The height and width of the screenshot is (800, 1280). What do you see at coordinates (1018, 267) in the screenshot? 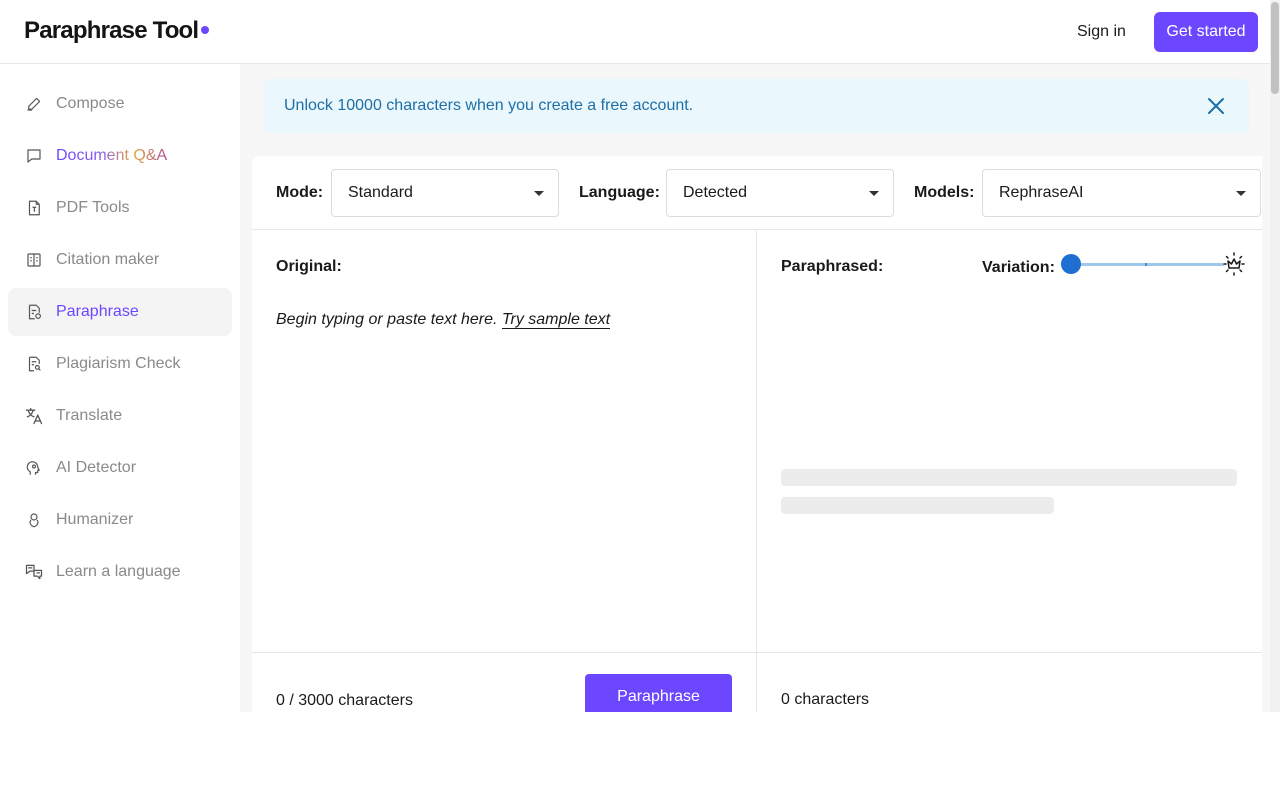
I see `variation-label: Variation:` at bounding box center [1018, 267].